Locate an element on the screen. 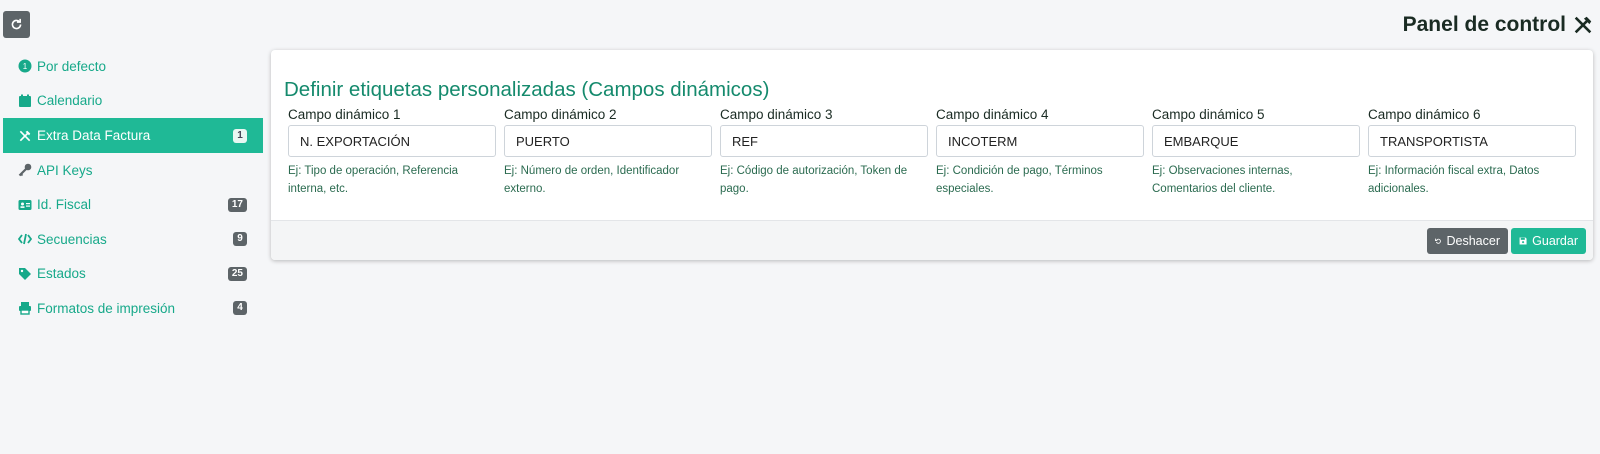 The image size is (1600, 454). sidebar-item-extra-data-factura: Extra Data Factura 1 is located at coordinates (133, 135).